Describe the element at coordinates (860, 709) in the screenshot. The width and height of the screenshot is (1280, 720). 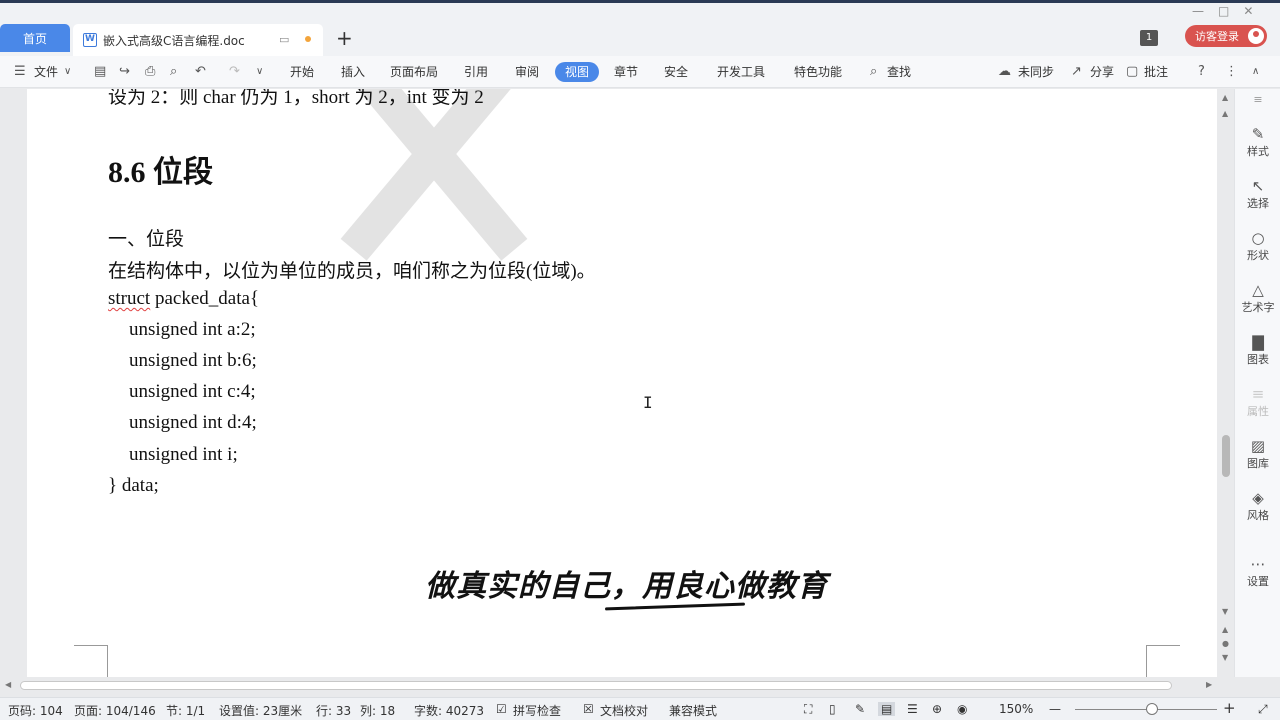
I see `edit-pen-icon: ✎` at that location.